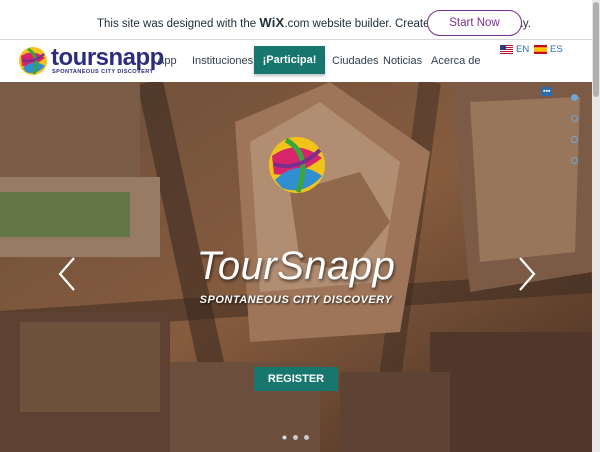  What do you see at coordinates (272, 22) in the screenshot?
I see `wix-brand: WiX` at bounding box center [272, 22].